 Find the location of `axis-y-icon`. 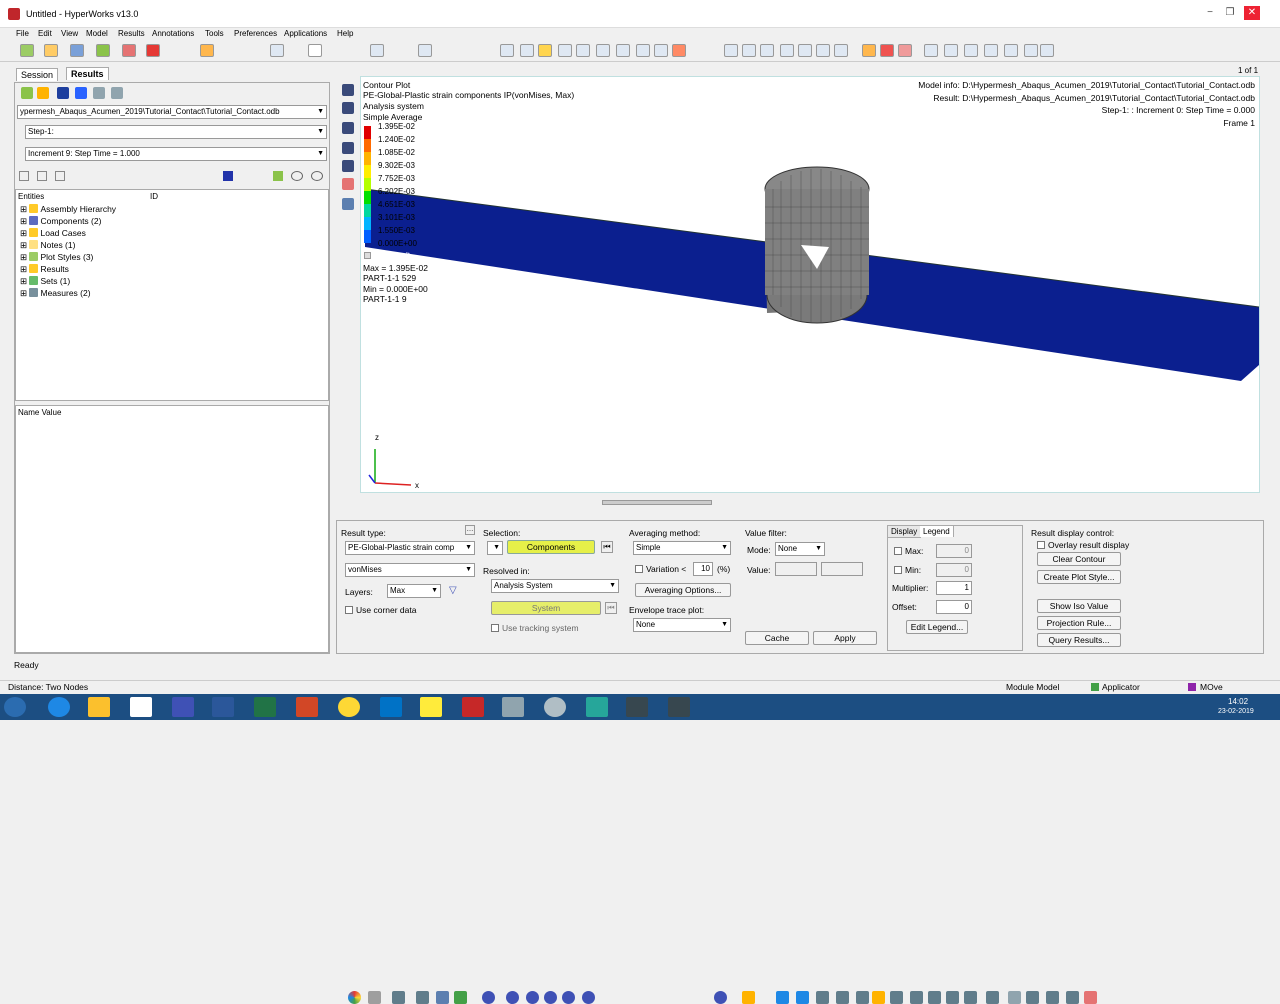

axis-y-icon is located at coordinates (603, 50).